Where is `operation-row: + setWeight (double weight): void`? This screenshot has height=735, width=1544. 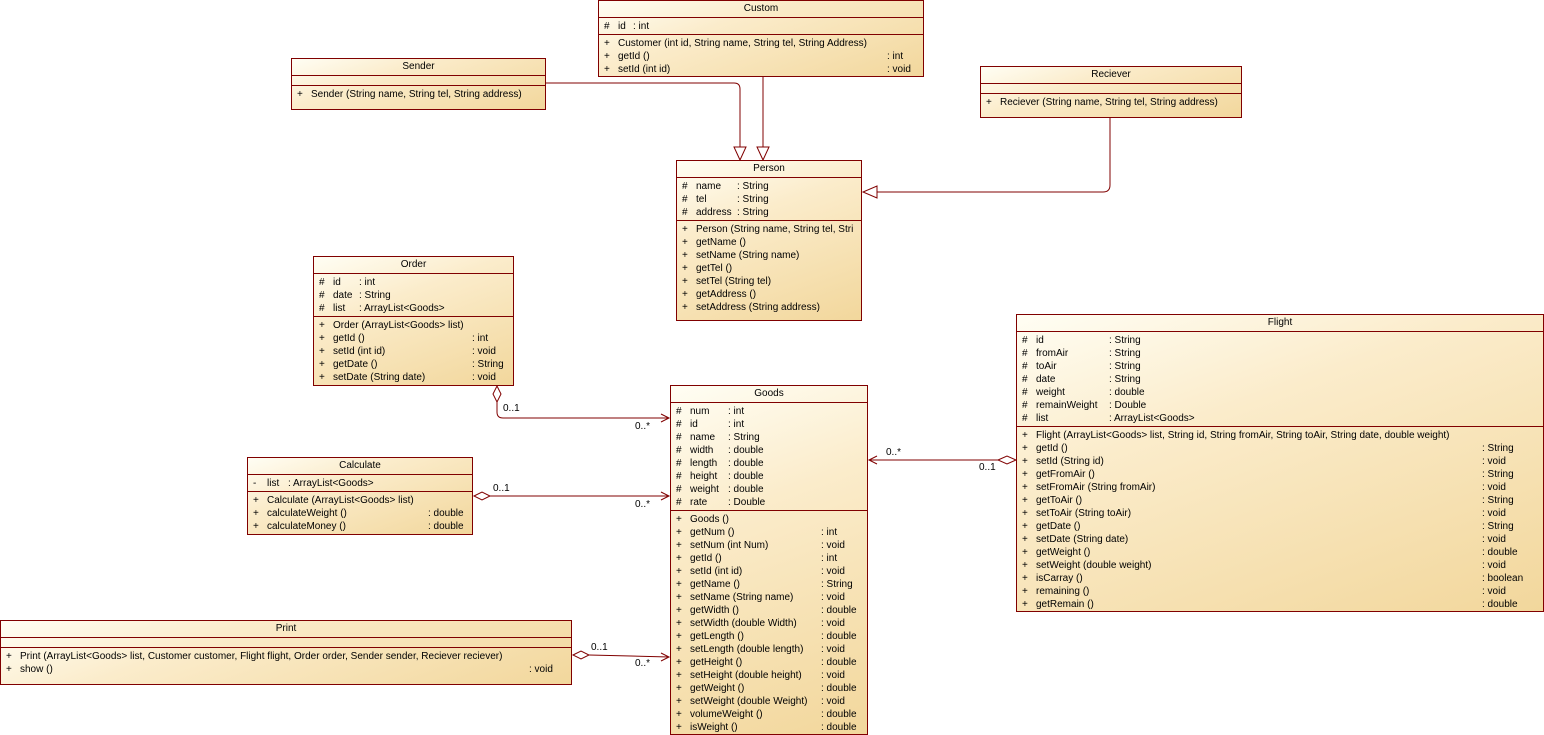
operation-row: + setWeight (double weight): void is located at coordinates (1280, 565).